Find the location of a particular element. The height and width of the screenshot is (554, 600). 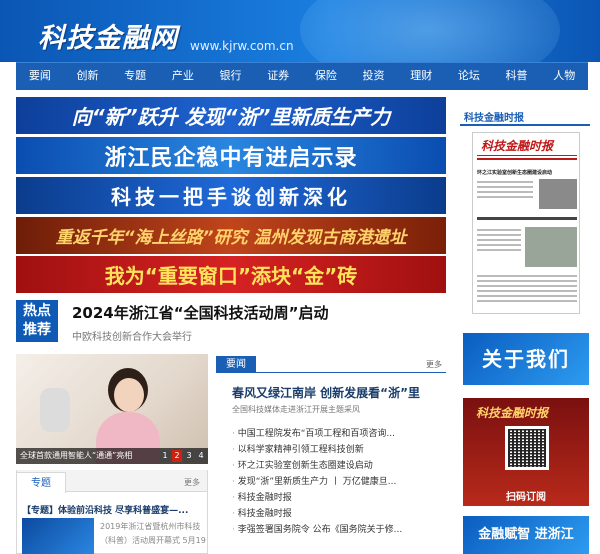

nav-item-baoxian: 保险 is located at coordinates (326, 75).